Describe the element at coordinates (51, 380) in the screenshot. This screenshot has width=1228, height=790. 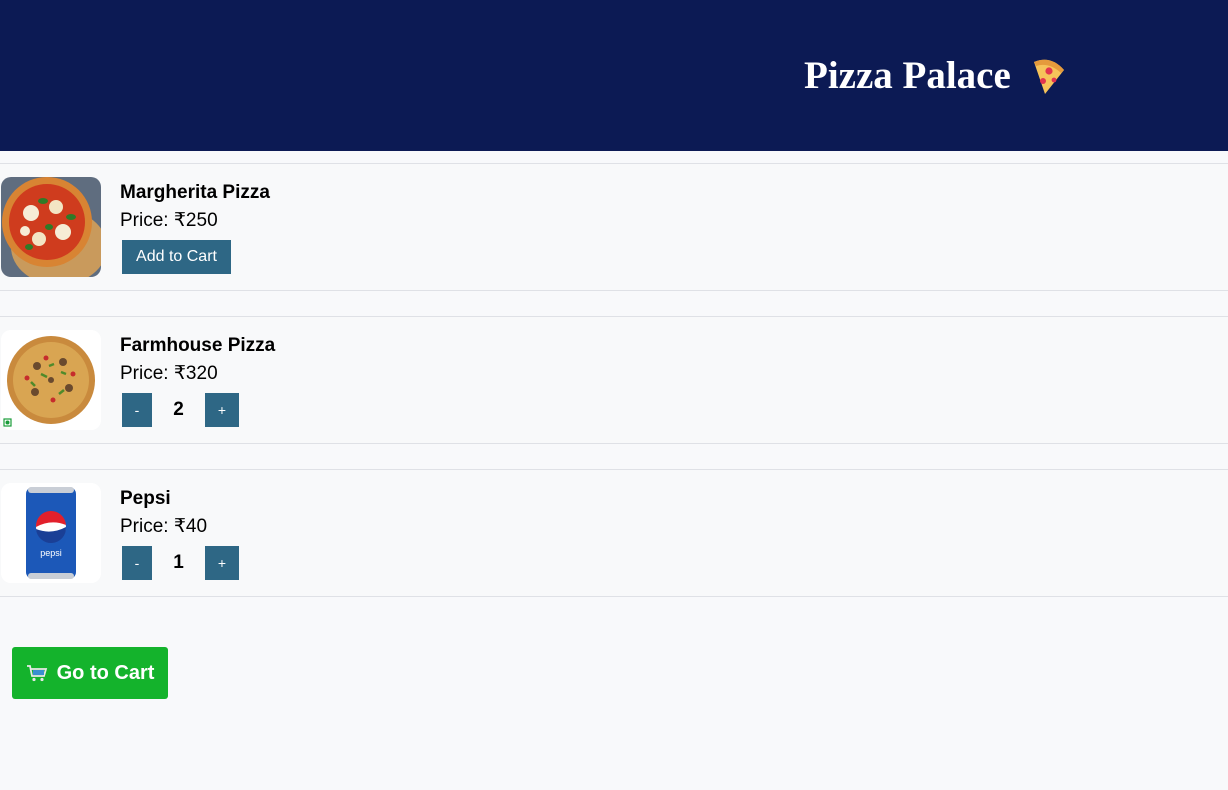
I see `farmhouse-pizza-image` at that location.